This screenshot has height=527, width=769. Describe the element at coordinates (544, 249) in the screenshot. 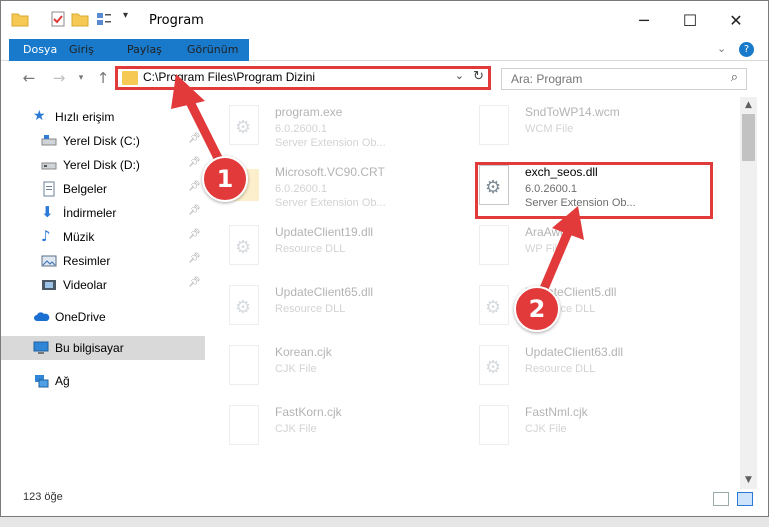

I see `file-type: WP File` at that location.